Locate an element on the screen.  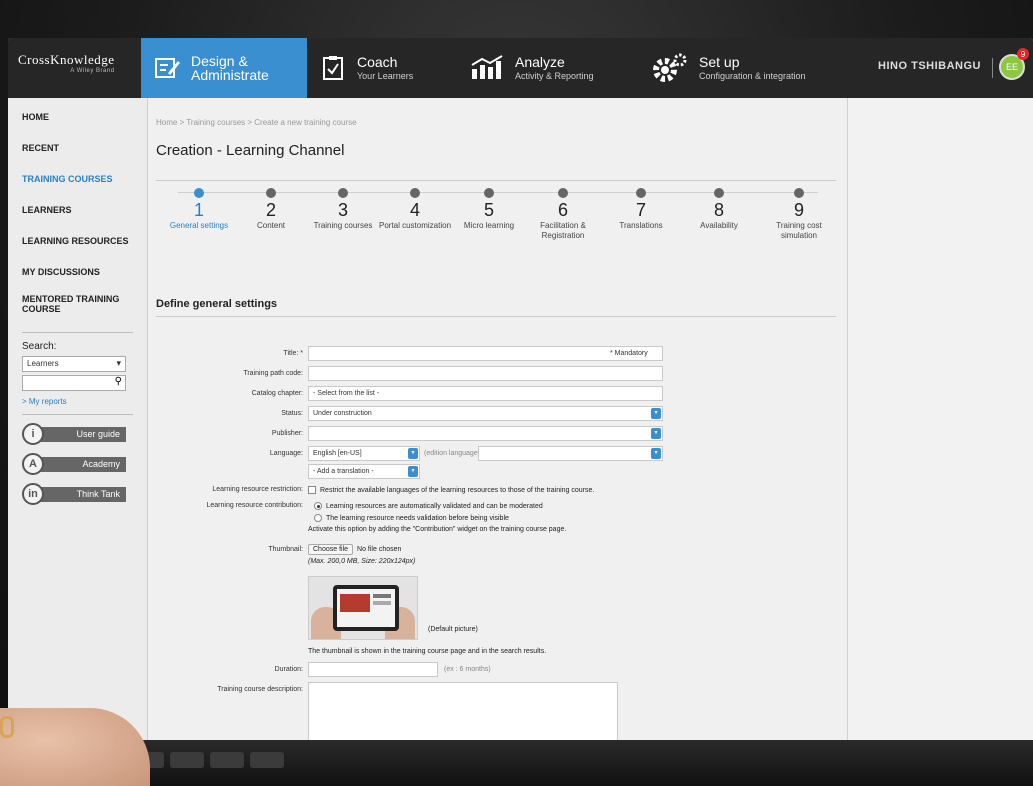
publisher-select: ▾ is located at coordinates (485, 433).